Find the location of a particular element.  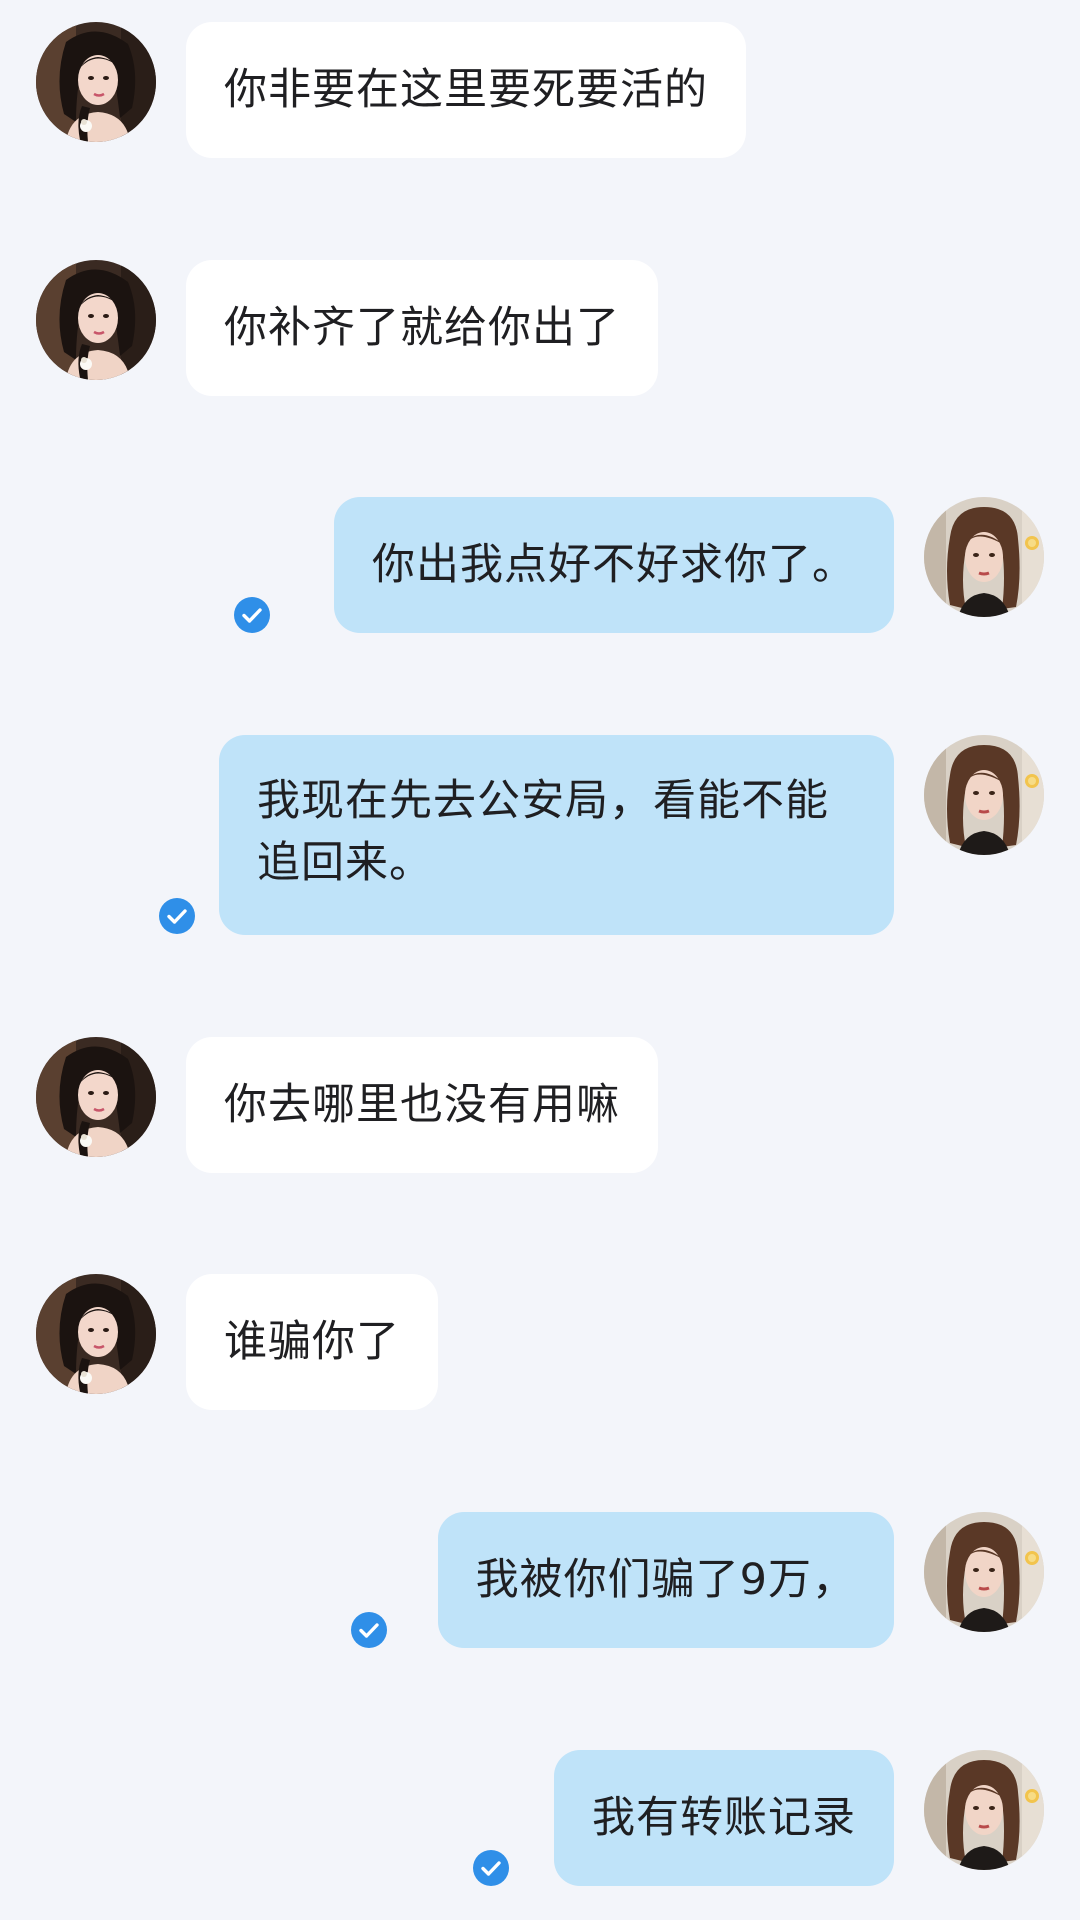

message-bubble-incoming: 你去哪里也没有用嘛 is located at coordinates (422, 1105).